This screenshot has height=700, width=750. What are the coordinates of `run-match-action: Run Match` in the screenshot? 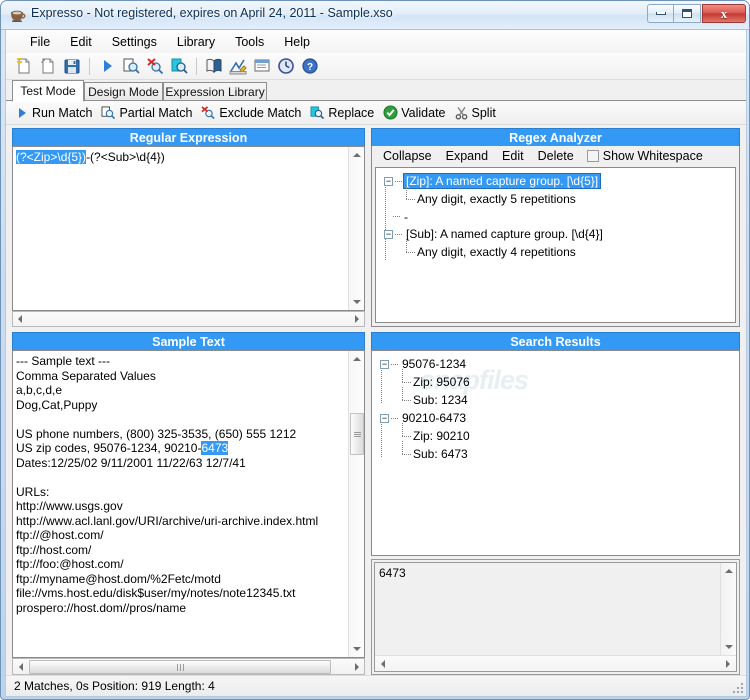 It's located at (55, 113).